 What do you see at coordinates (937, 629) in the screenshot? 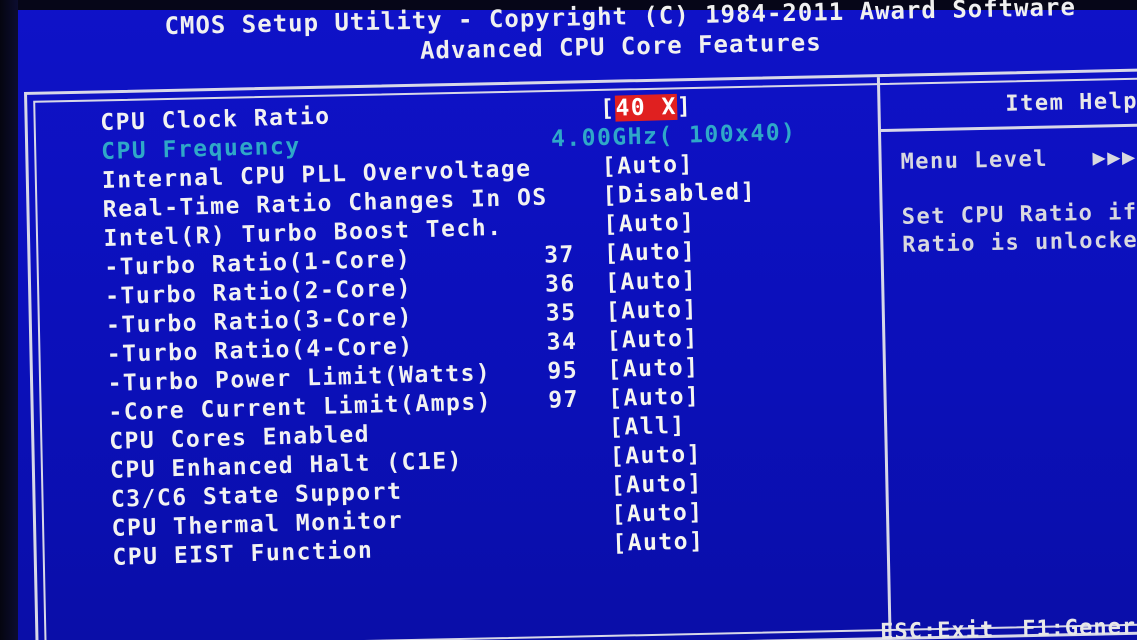
I see `esc-exit-hint: ESC:Exit` at bounding box center [937, 629].